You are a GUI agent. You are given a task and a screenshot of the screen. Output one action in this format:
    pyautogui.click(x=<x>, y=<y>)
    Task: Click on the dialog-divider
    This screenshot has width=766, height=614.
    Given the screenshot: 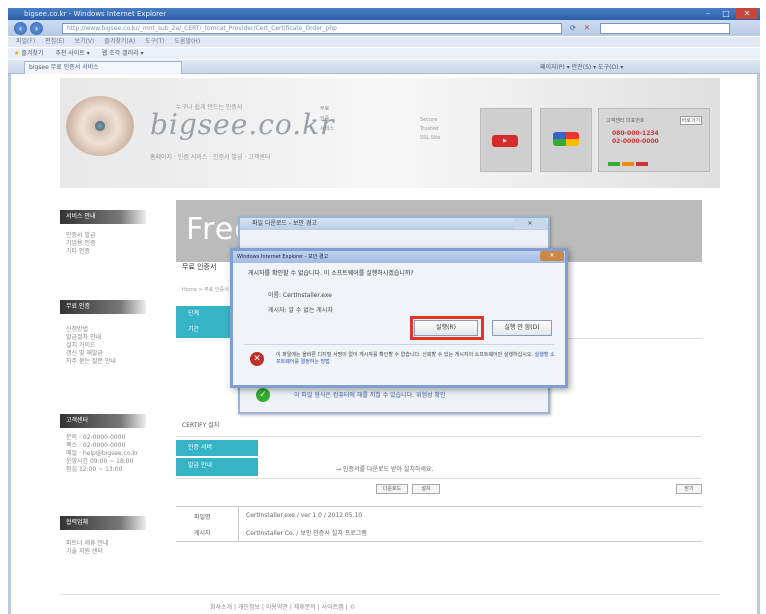 What is the action you would take?
    pyautogui.click(x=399, y=344)
    